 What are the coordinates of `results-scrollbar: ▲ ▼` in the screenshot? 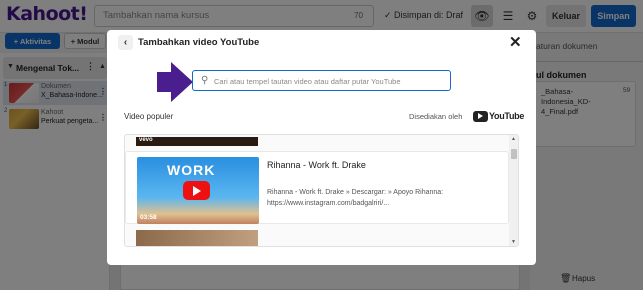 It's located at (513, 190).